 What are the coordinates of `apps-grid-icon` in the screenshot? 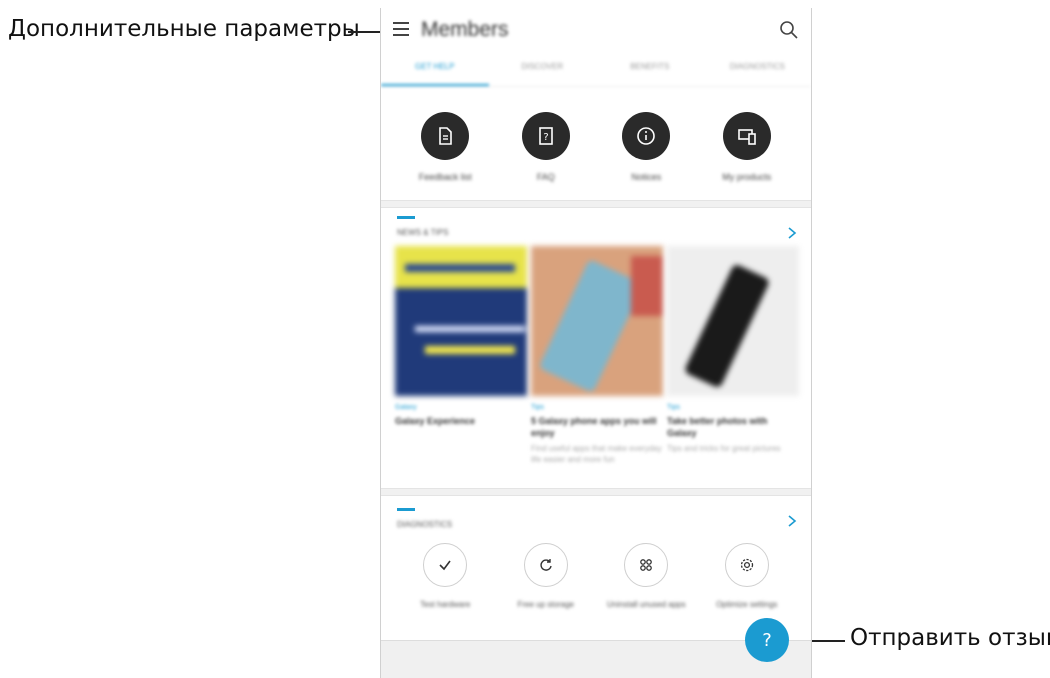 It's located at (646, 565).